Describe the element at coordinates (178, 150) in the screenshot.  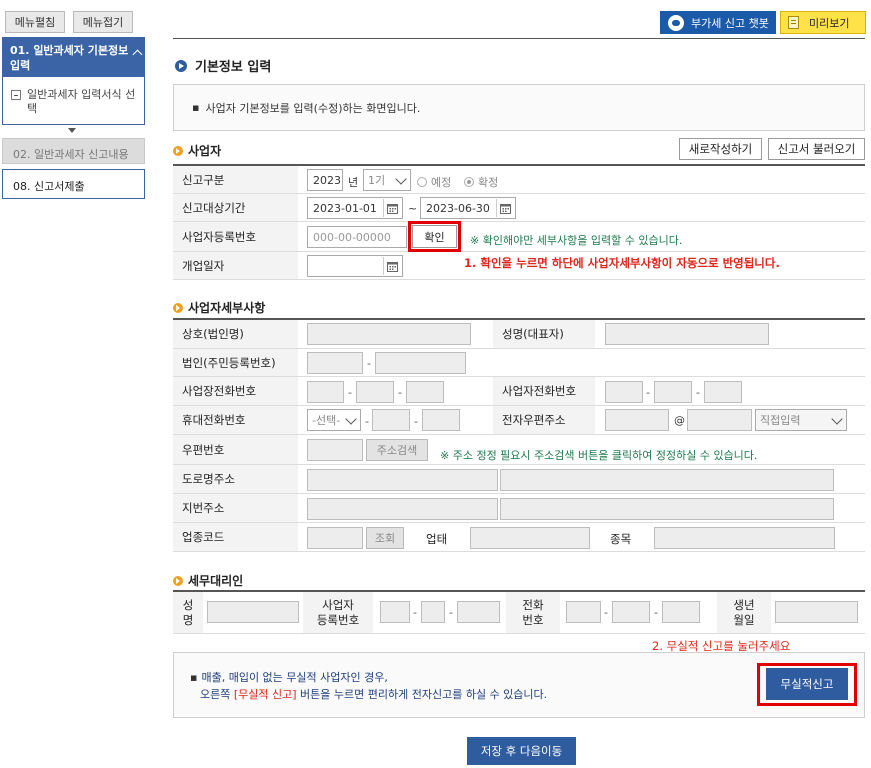
I see `section-bullet-icon` at that location.